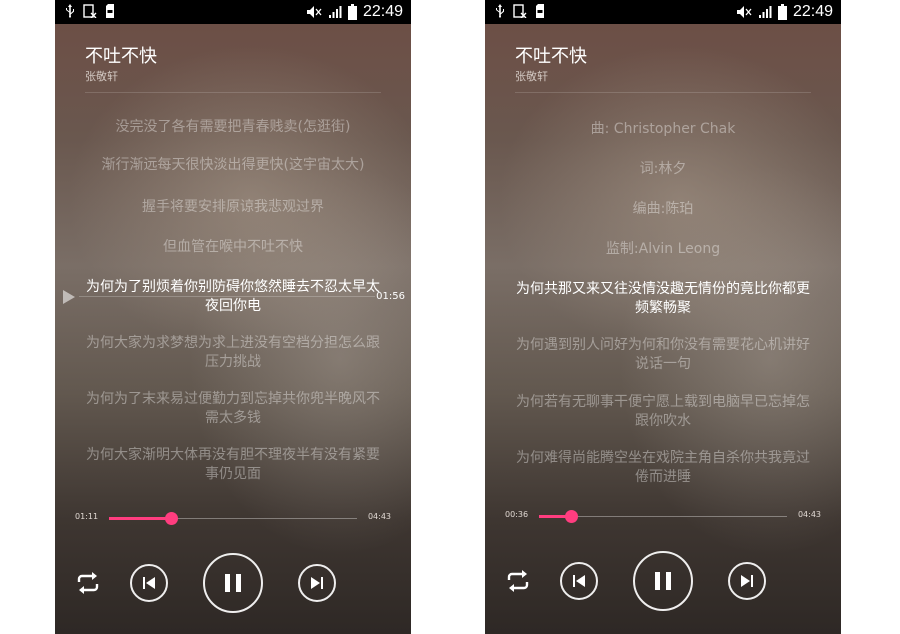 The height and width of the screenshot is (634, 900). Describe the element at coordinates (227, 296) in the screenshot. I see `seek-marker-line` at that location.